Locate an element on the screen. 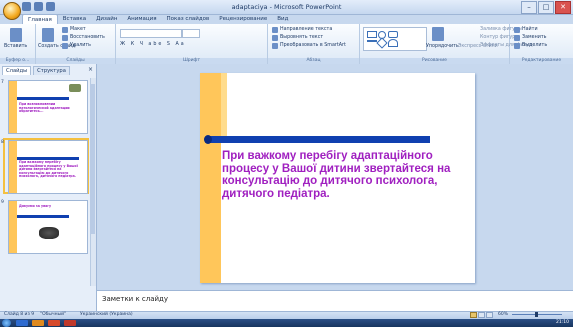 The height and width of the screenshot is (327, 573). tab-slides: Слайды is located at coordinates (17, 70).